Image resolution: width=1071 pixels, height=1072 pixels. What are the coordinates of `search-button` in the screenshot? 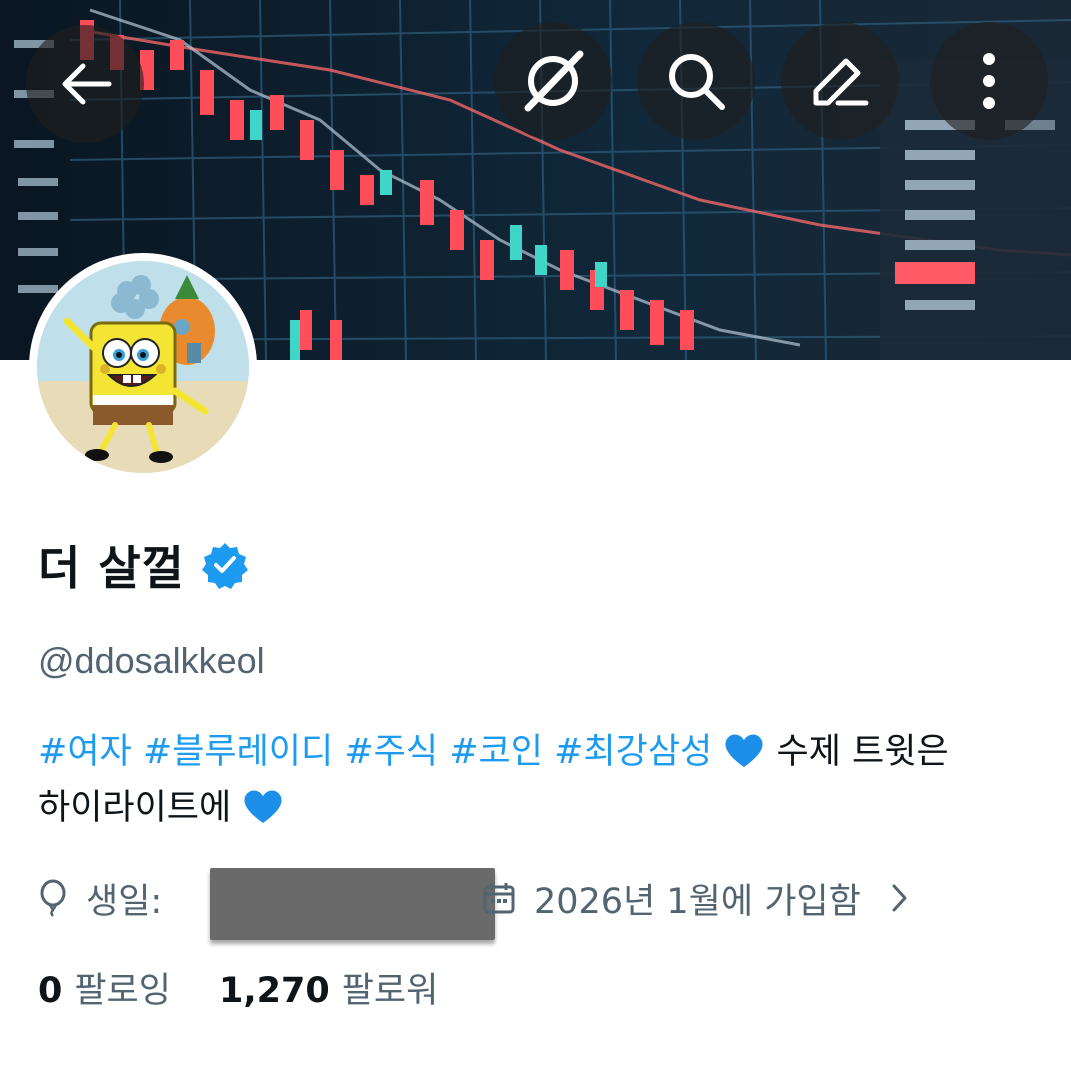 It's located at (696, 81).